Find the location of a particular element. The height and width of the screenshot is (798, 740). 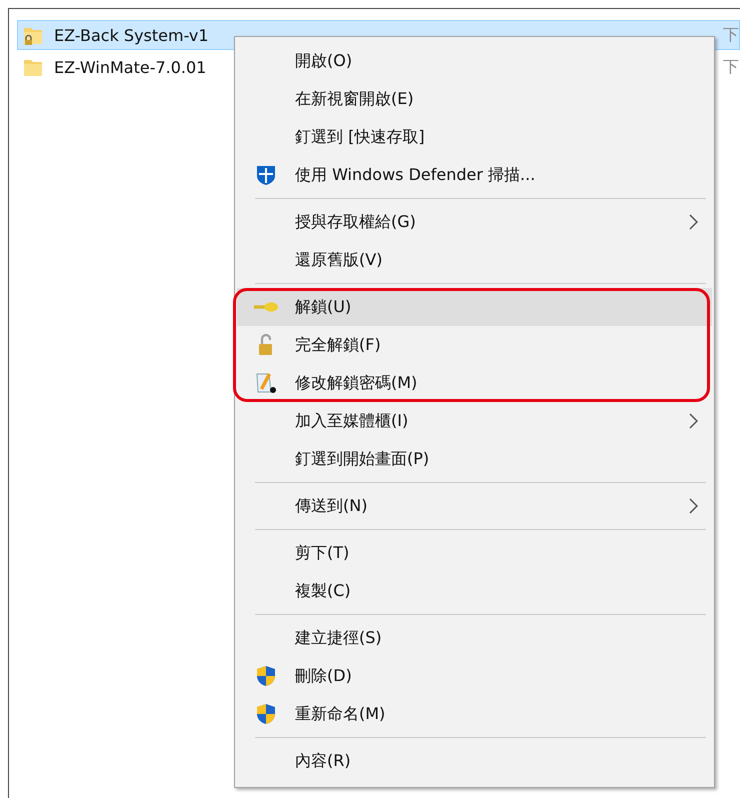

file-name: EZ-WinMate-7.0.01 is located at coordinates (130, 67).